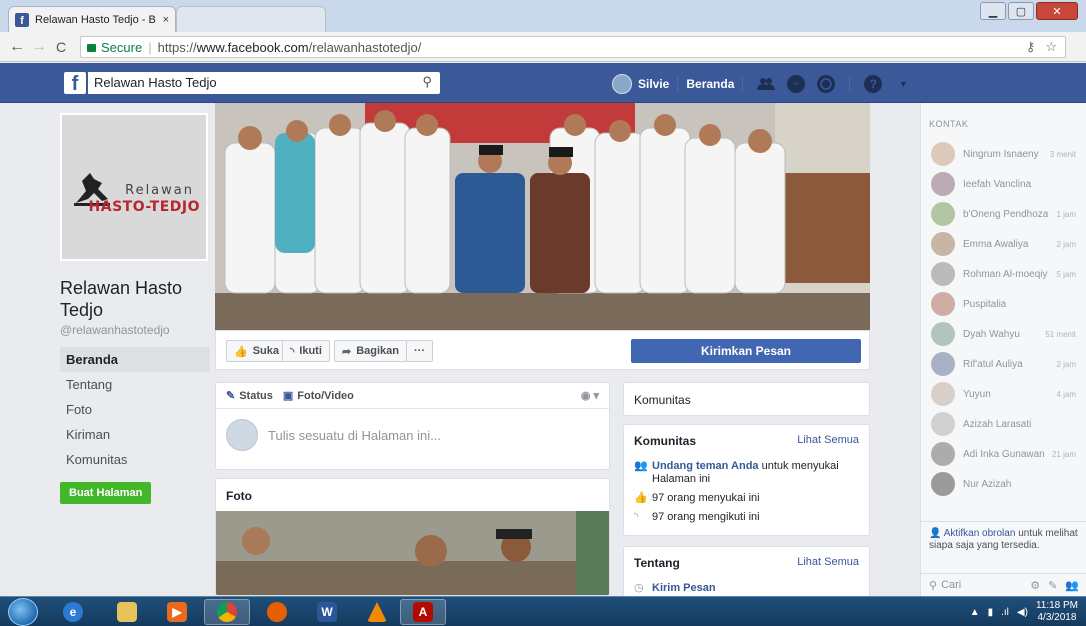 This screenshot has height=626, width=1086. I want to click on chat-search-placeholder: Cari, so click(951, 585).